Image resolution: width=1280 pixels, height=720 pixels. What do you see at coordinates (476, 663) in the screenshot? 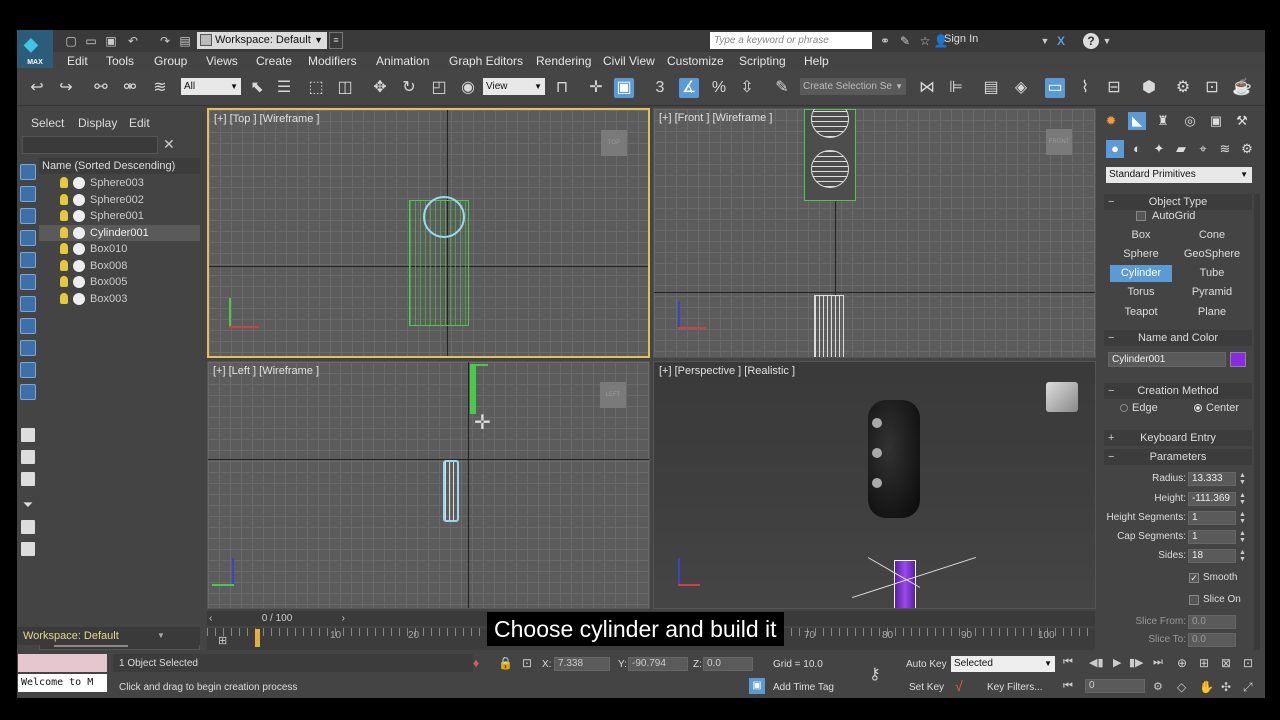
I see `isolate-selection-icon: ♦` at bounding box center [476, 663].